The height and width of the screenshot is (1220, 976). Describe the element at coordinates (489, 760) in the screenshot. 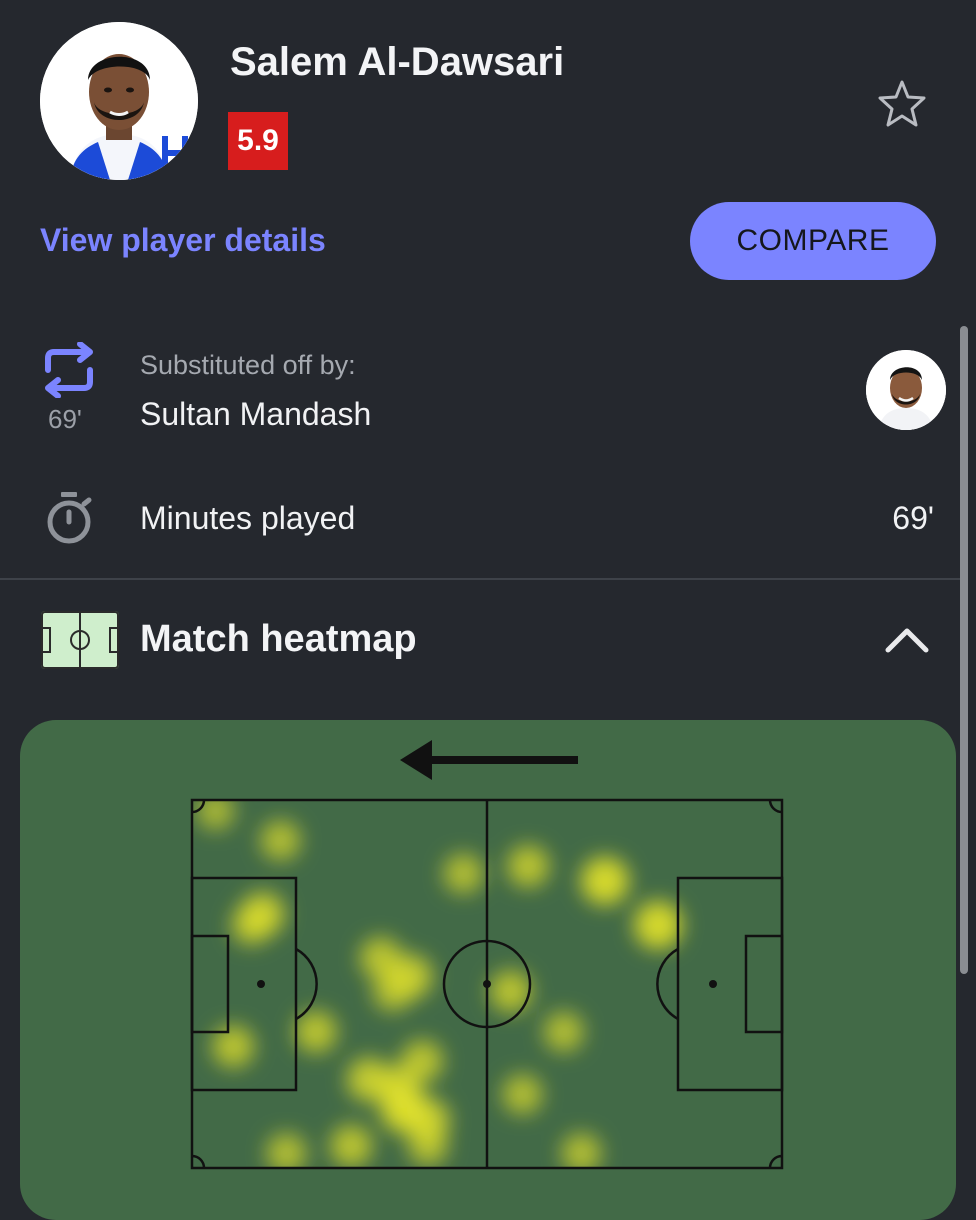

I see `arrow-left-icon` at that location.